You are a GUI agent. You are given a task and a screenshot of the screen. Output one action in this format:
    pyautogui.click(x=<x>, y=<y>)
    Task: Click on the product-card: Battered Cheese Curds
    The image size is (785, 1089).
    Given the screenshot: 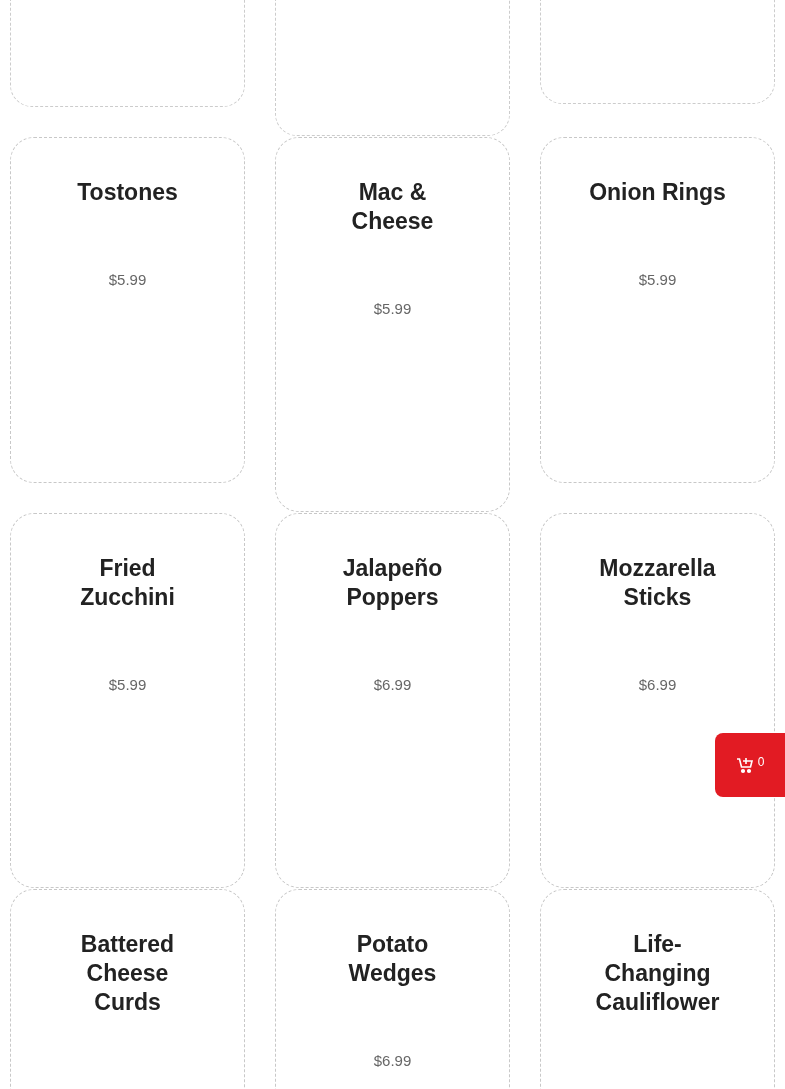 What is the action you would take?
    pyautogui.click(x=127, y=989)
    